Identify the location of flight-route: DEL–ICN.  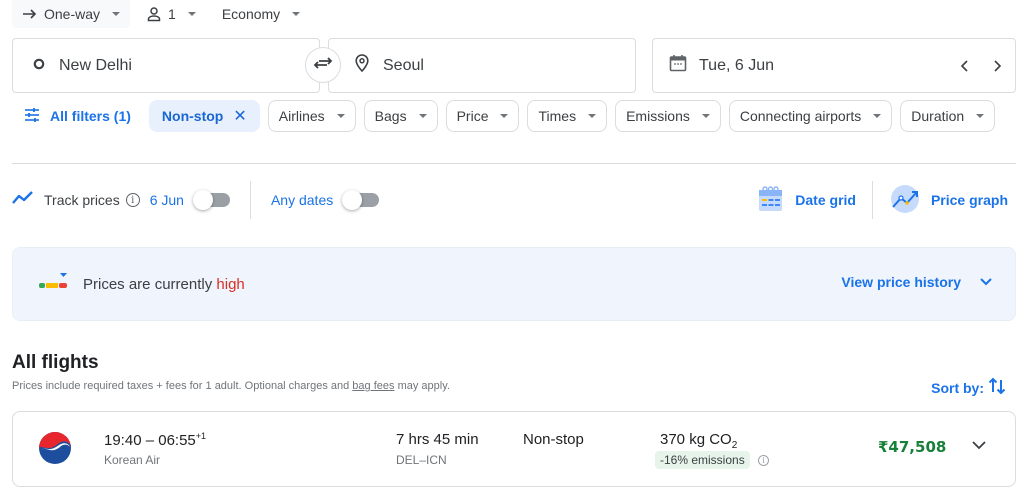
(421, 460).